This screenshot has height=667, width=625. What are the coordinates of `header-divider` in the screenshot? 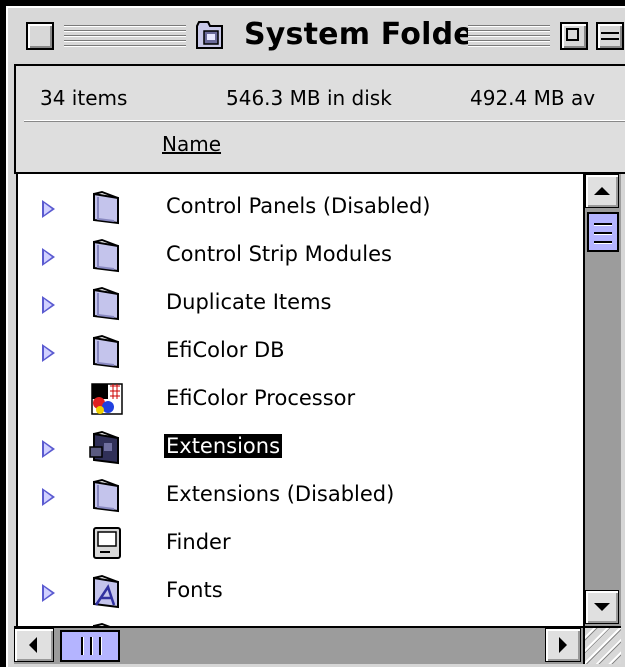 It's located at (324, 120).